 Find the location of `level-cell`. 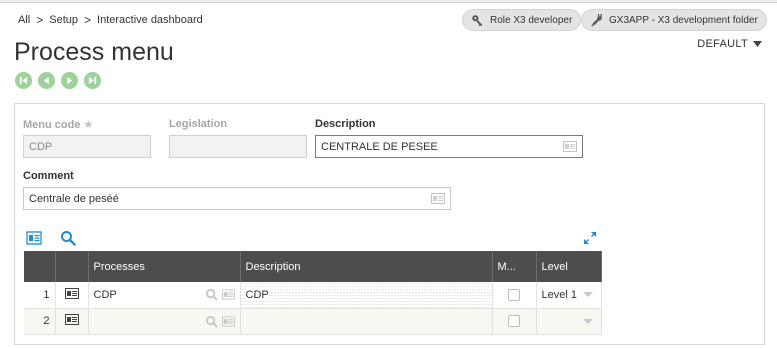

level-cell is located at coordinates (569, 321).